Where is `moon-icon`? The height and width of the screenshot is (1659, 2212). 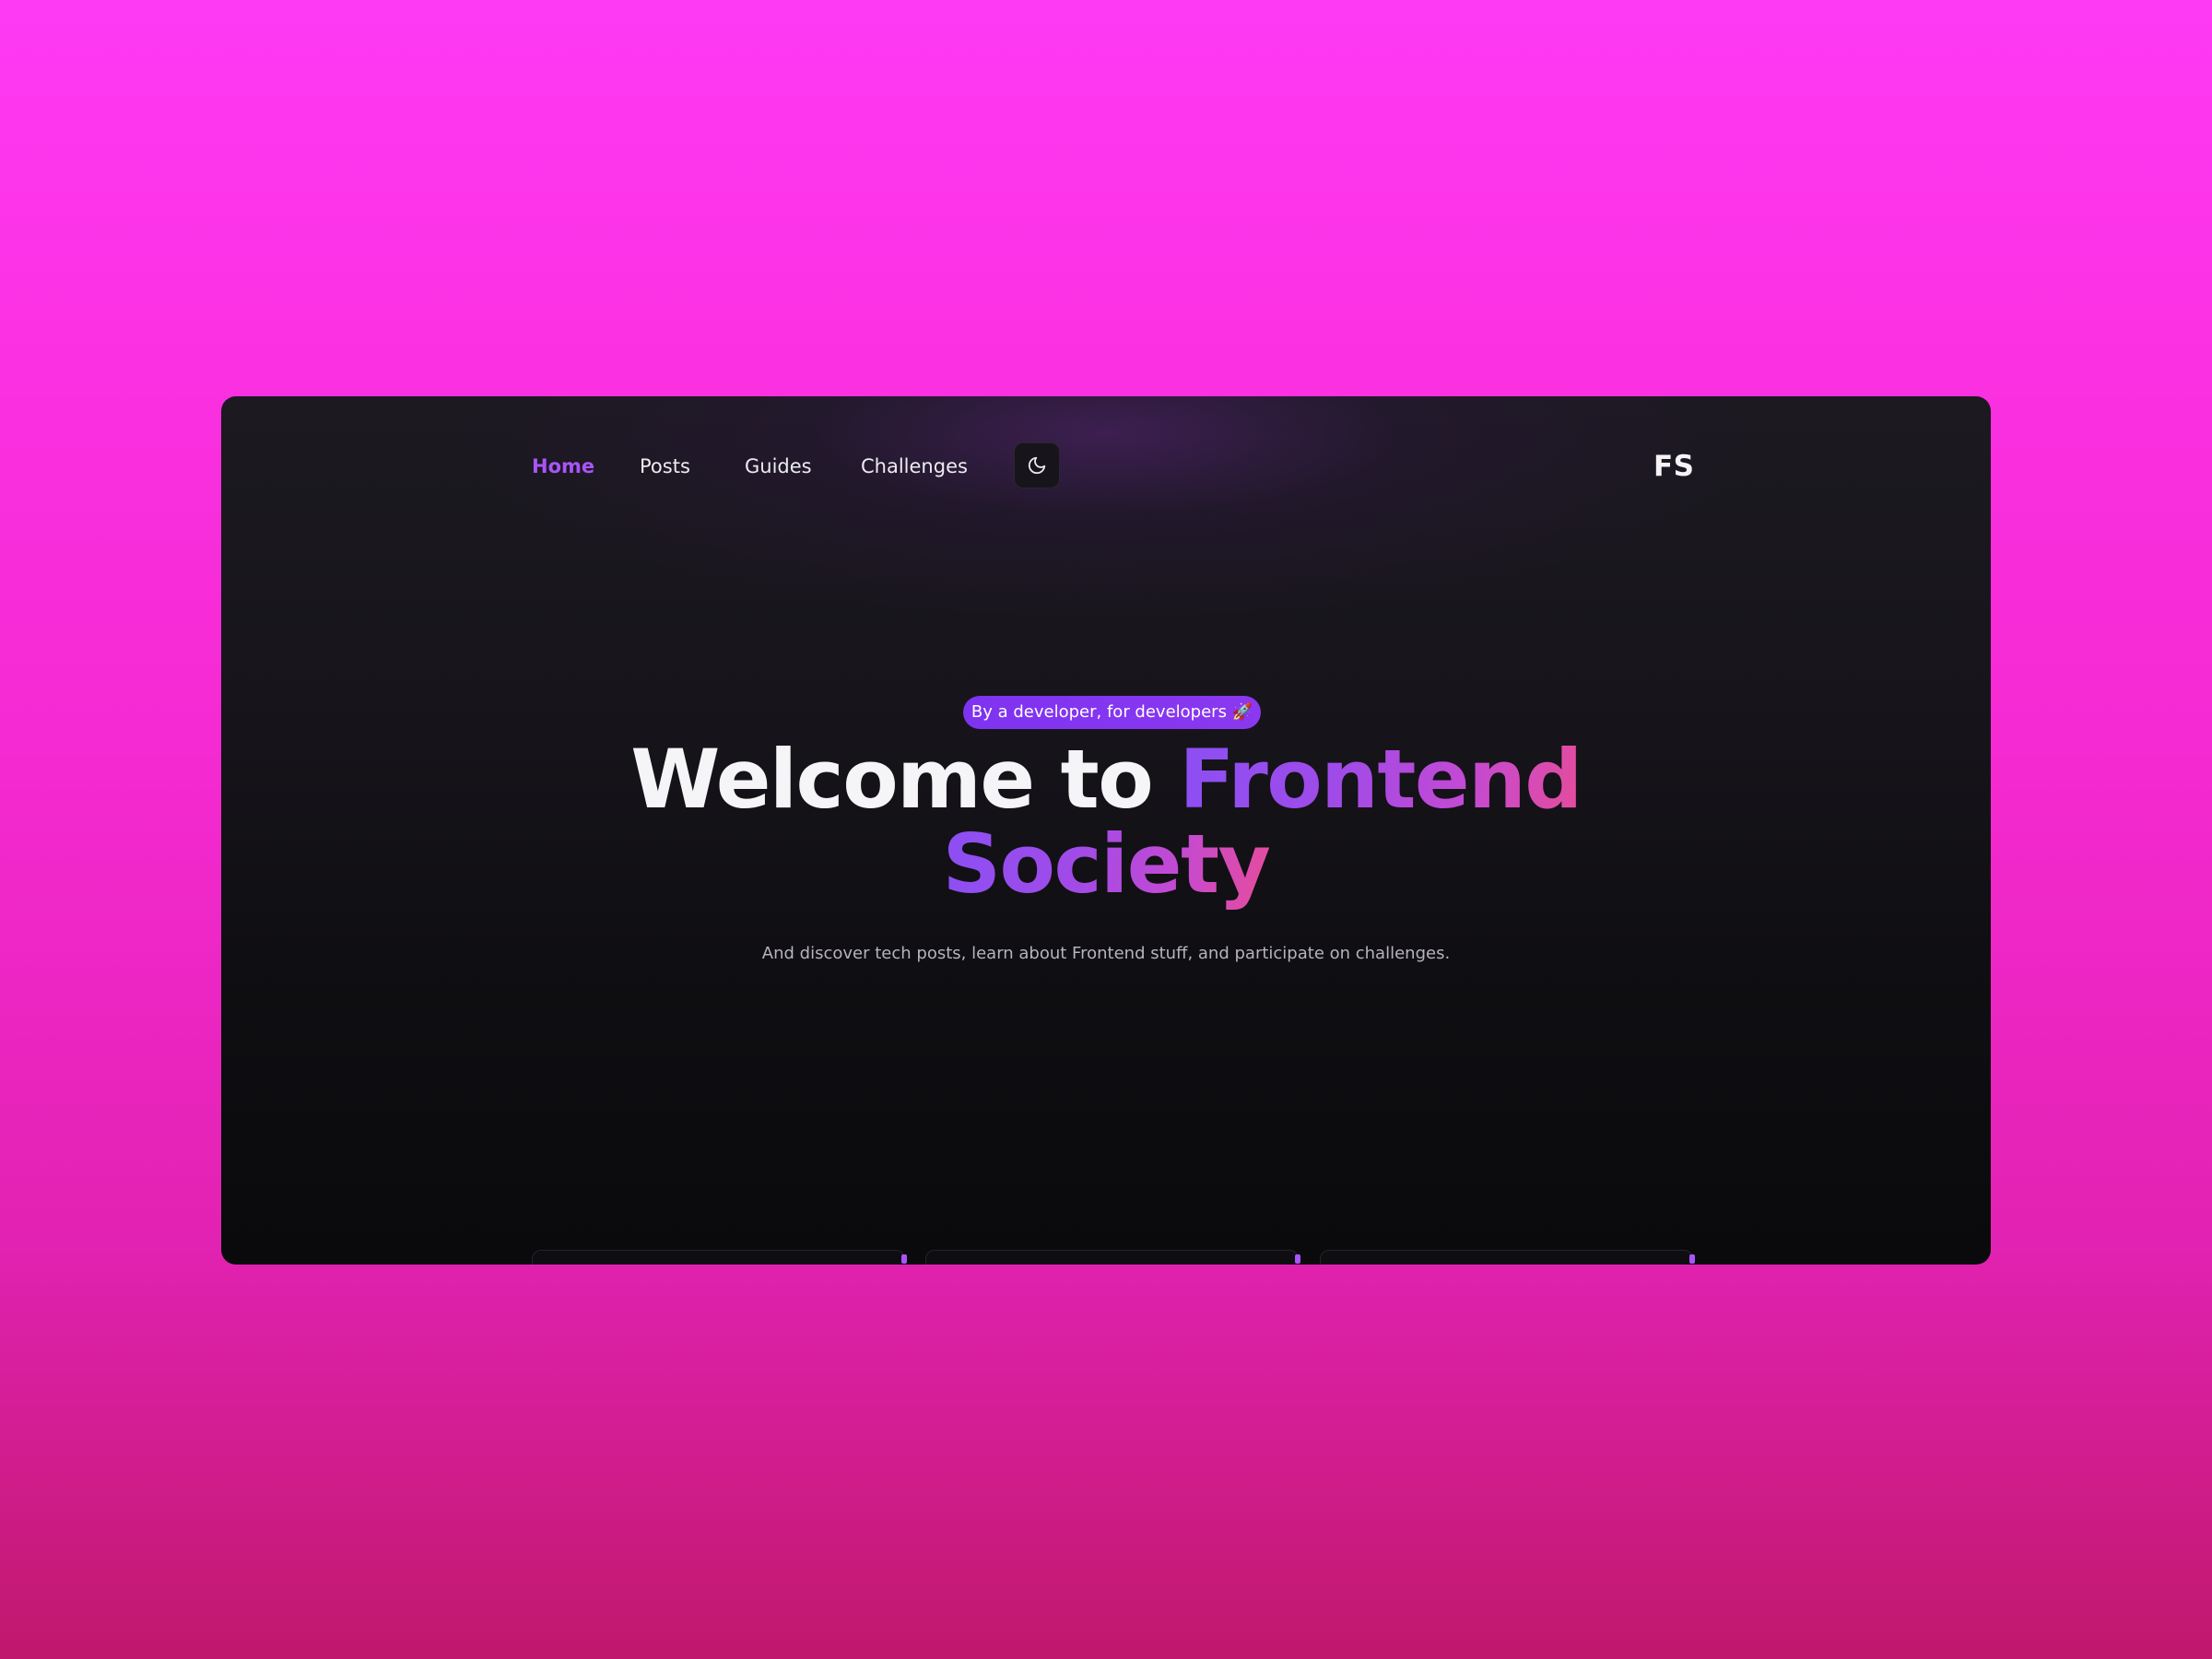 moon-icon is located at coordinates (1037, 465).